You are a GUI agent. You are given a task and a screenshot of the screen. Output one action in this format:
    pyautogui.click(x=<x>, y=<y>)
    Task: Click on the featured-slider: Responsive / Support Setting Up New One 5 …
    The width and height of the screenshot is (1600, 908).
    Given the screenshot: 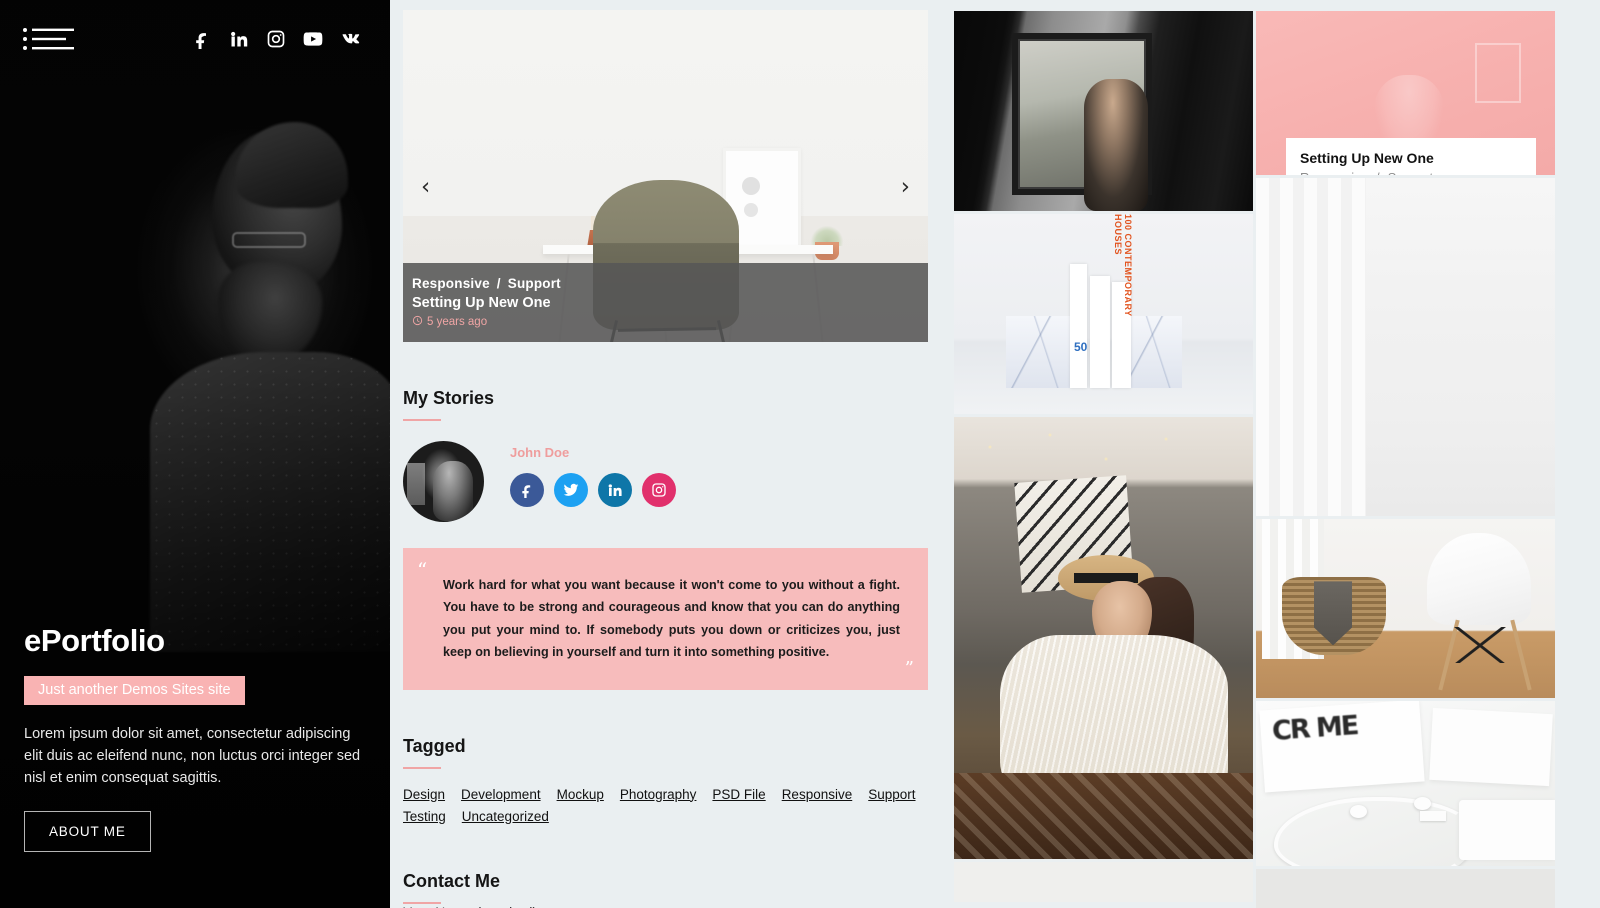 What is the action you would take?
    pyautogui.click(x=665, y=176)
    